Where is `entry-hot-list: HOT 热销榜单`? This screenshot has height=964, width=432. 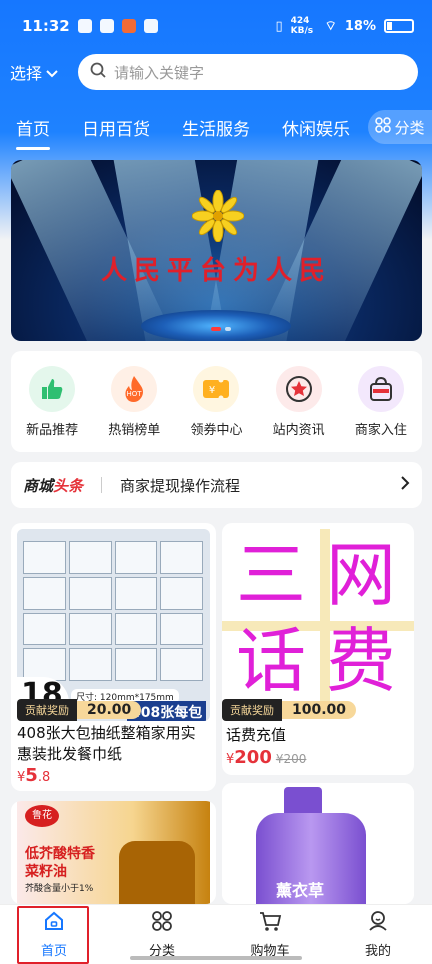 entry-hot-list: HOT 热销榜单 is located at coordinates (134, 401).